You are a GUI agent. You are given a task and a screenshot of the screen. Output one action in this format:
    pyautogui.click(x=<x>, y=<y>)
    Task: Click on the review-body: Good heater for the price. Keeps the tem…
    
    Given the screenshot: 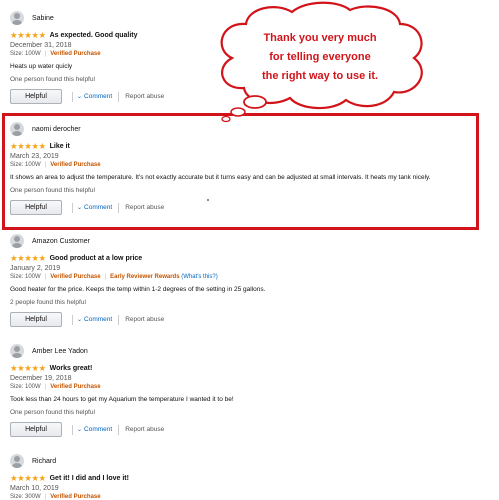 What is the action you would take?
    pyautogui.click(x=138, y=289)
    